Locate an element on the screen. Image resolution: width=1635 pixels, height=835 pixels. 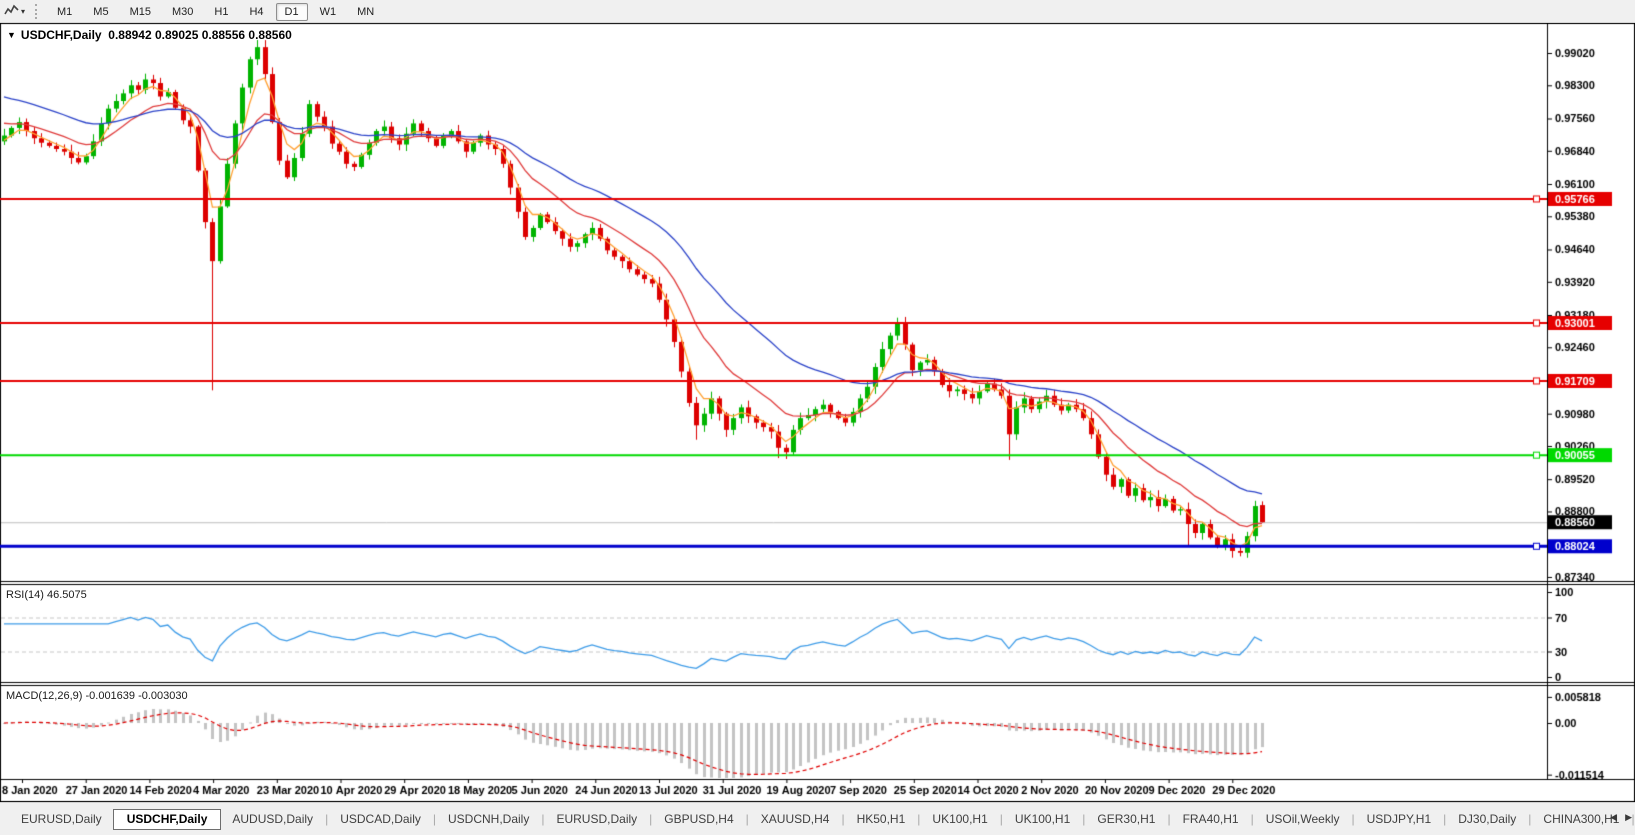
tab-audusd-daily: AUDUSD,Daily is located at coordinates (272, 819).